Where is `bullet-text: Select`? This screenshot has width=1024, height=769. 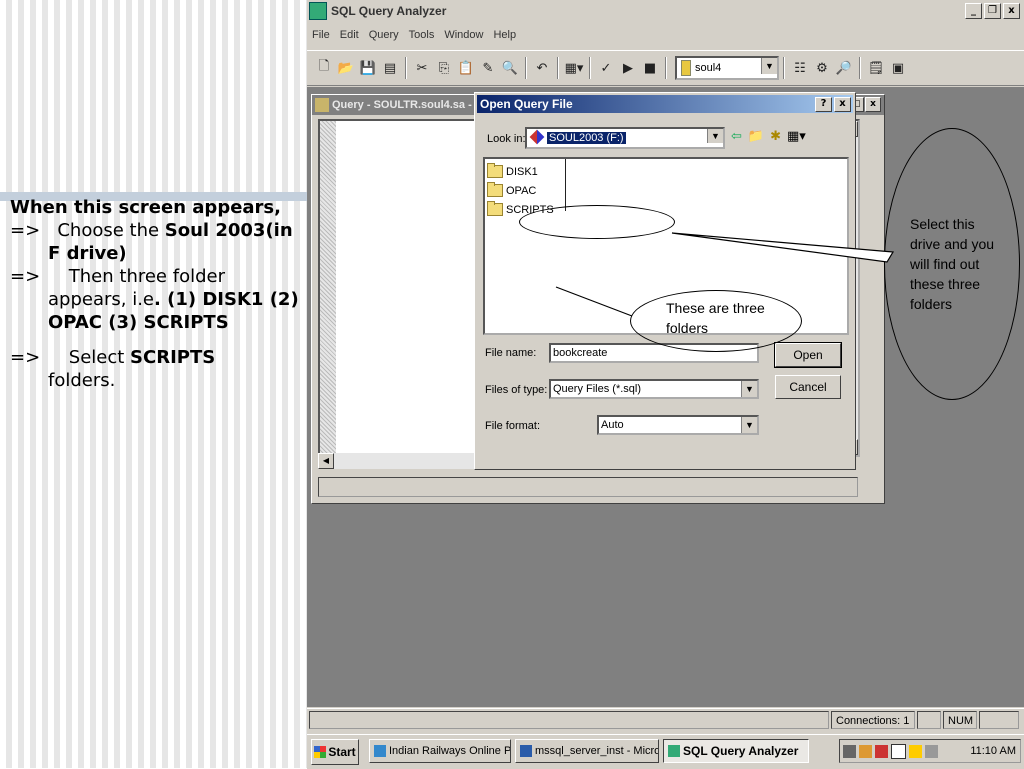
bullet-text: Select is located at coordinates (99, 357).